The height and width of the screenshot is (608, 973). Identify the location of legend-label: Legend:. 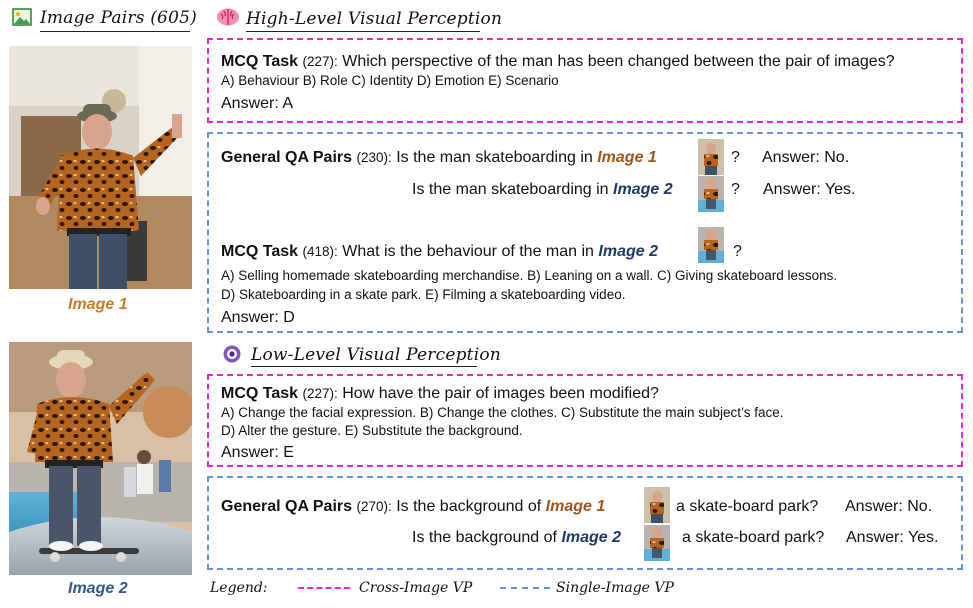
(239, 588).